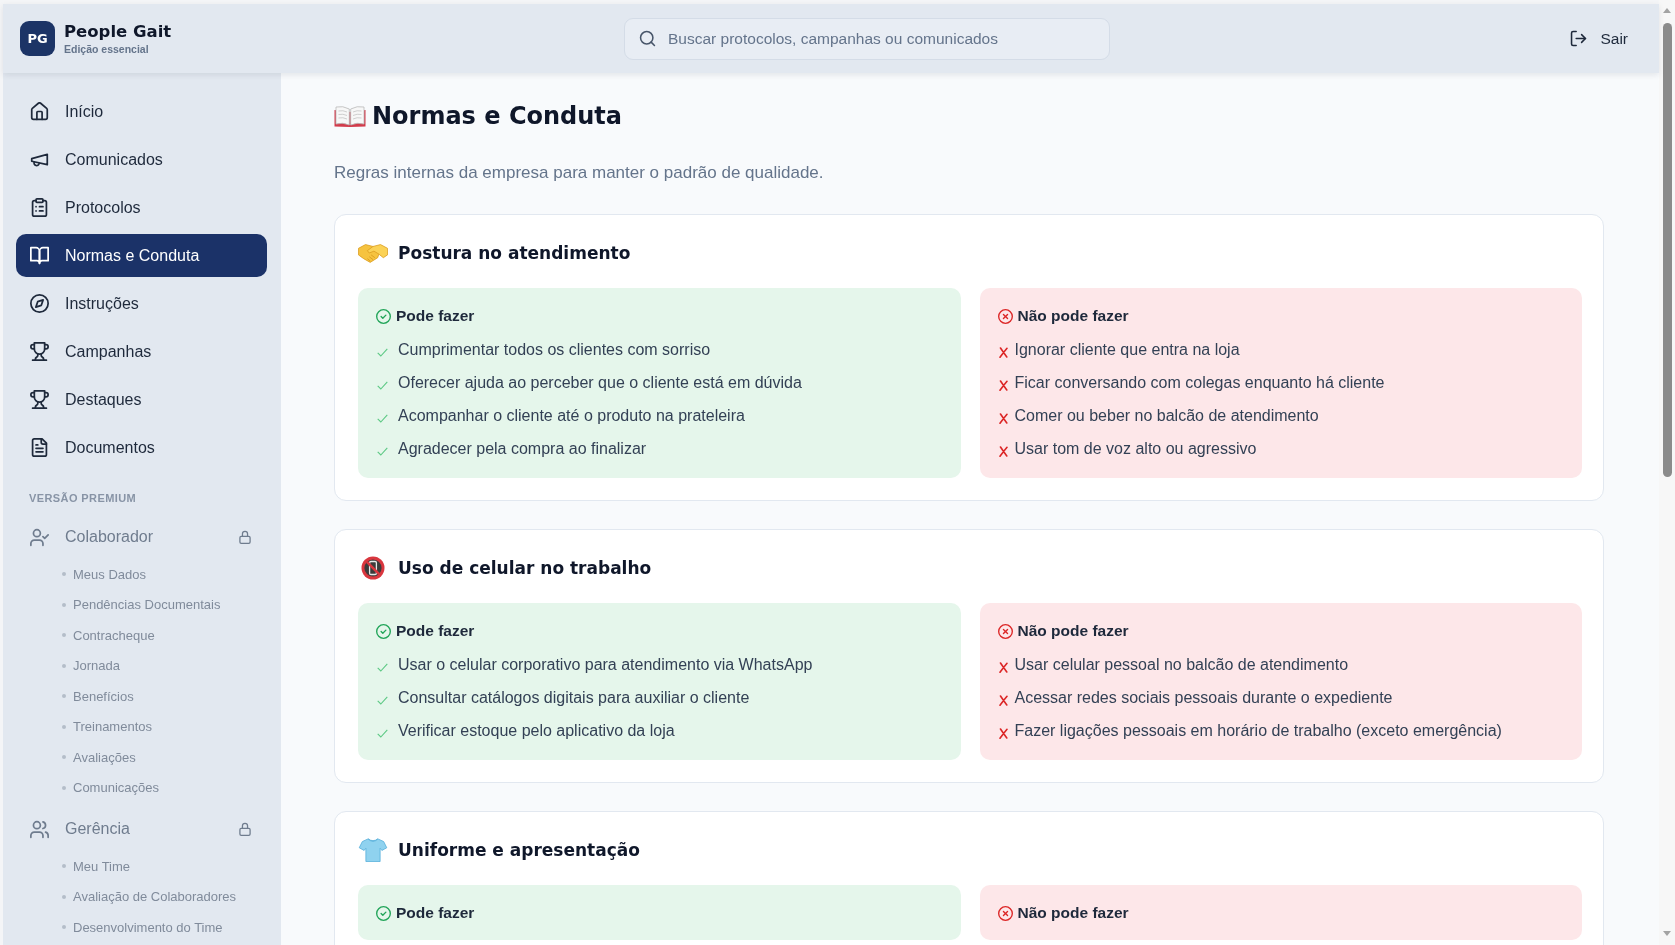  Describe the element at coordinates (116, 788) in the screenshot. I see `submenu-item: Comunicações` at that location.